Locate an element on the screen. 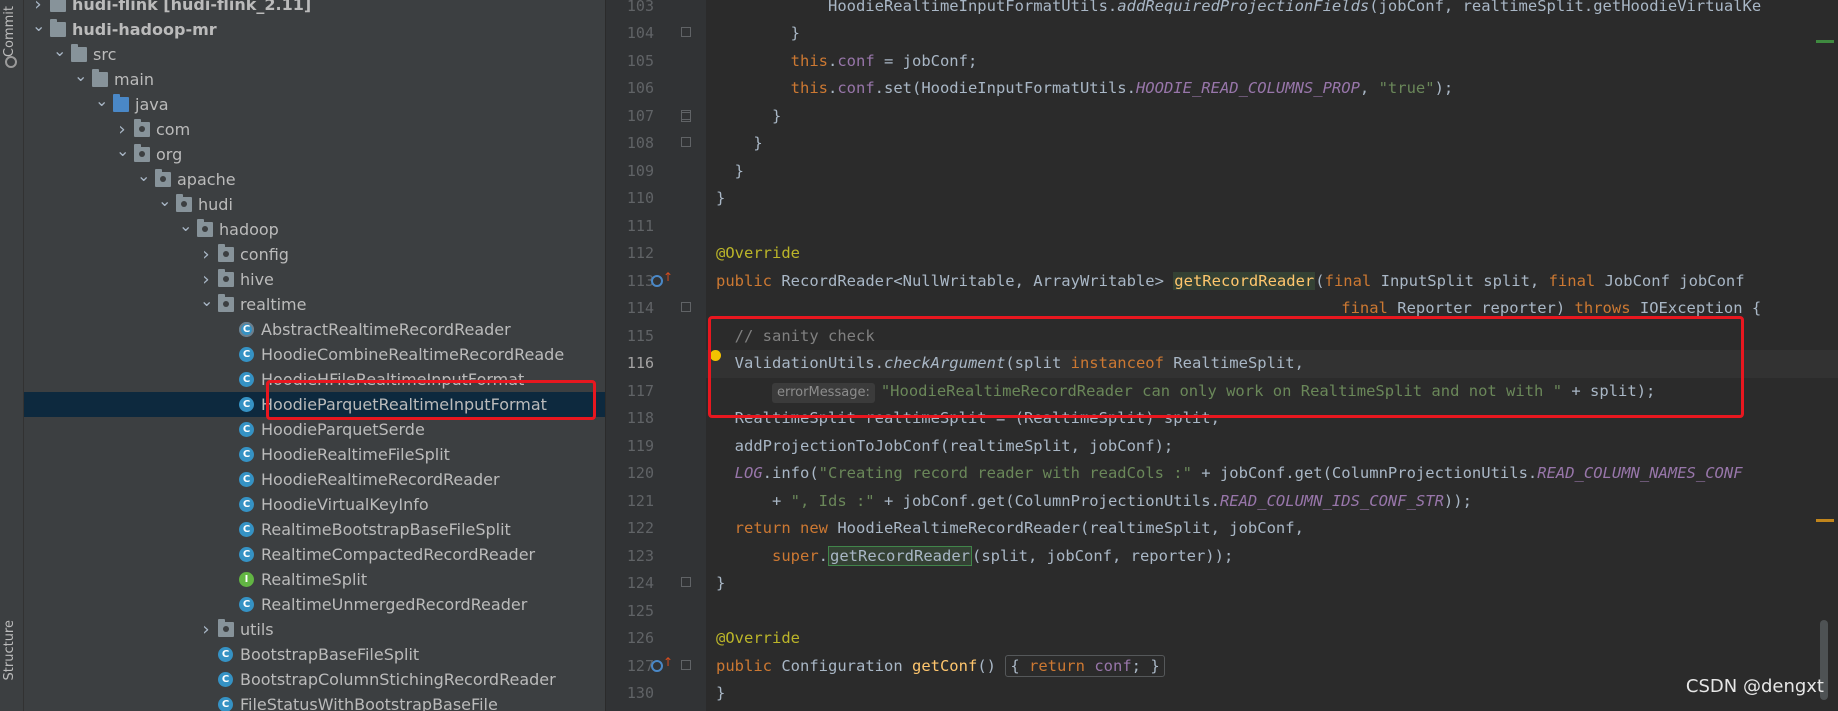  tree-item-folder: ⌄ hudi-hadoop-mr is located at coordinates (314, 29).